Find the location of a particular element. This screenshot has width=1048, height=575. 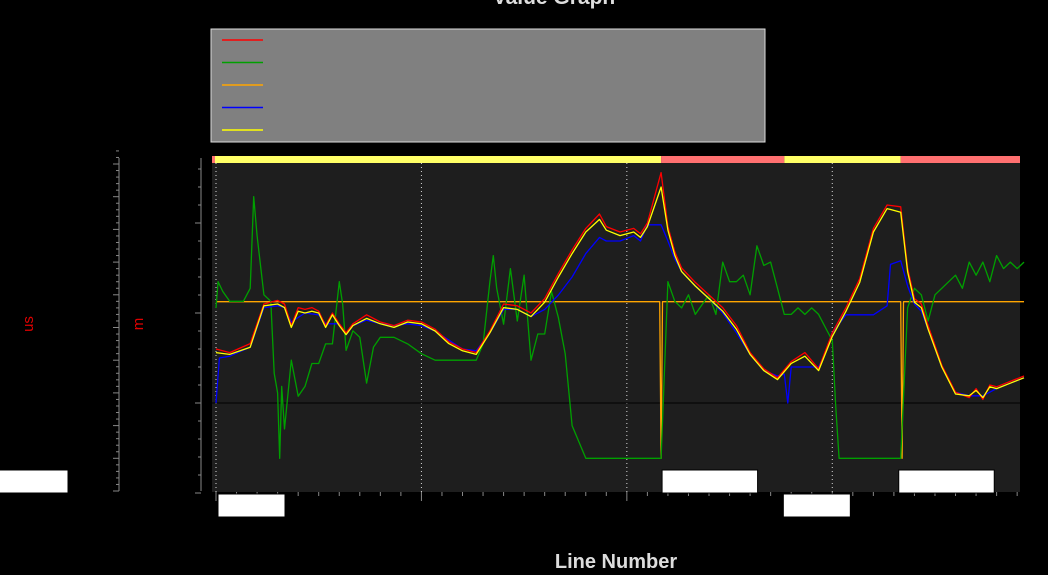

chart-title: Value Graph is located at coordinates (554, 4).